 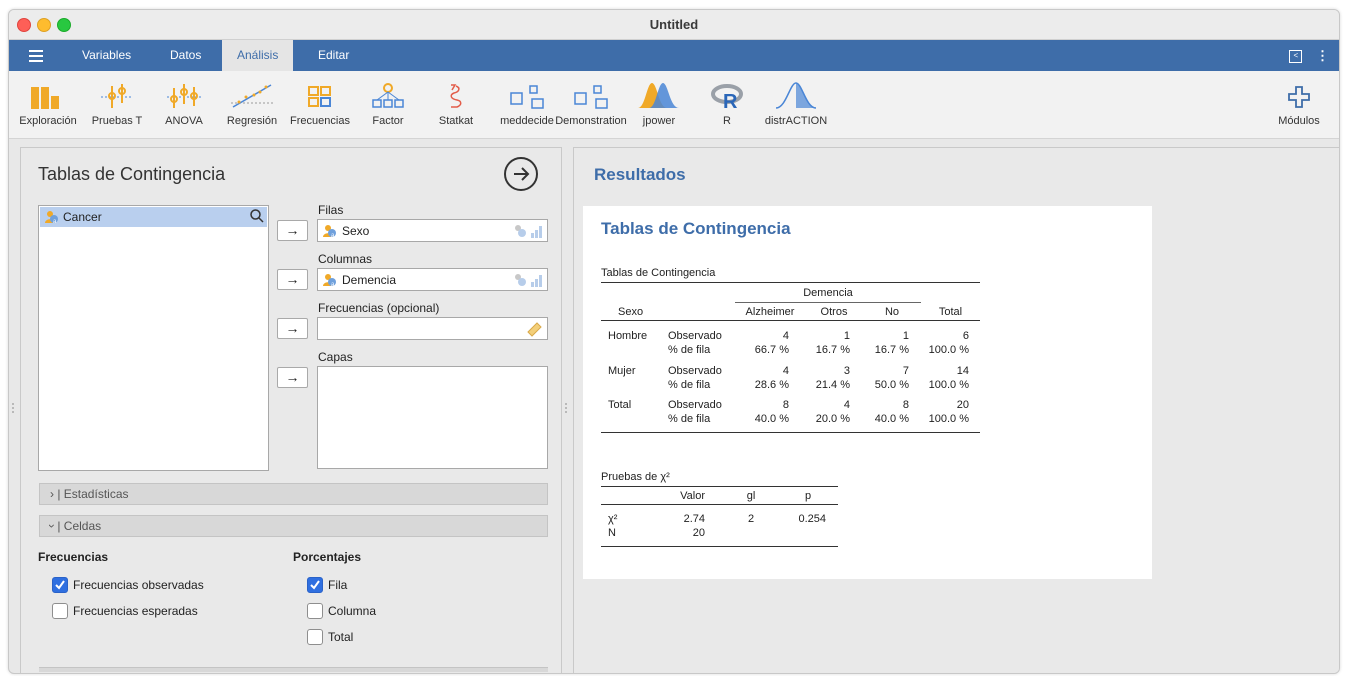 What do you see at coordinates (635, 477) in the screenshot?
I see `chi-square-caption: Pruebas de χ²` at bounding box center [635, 477].